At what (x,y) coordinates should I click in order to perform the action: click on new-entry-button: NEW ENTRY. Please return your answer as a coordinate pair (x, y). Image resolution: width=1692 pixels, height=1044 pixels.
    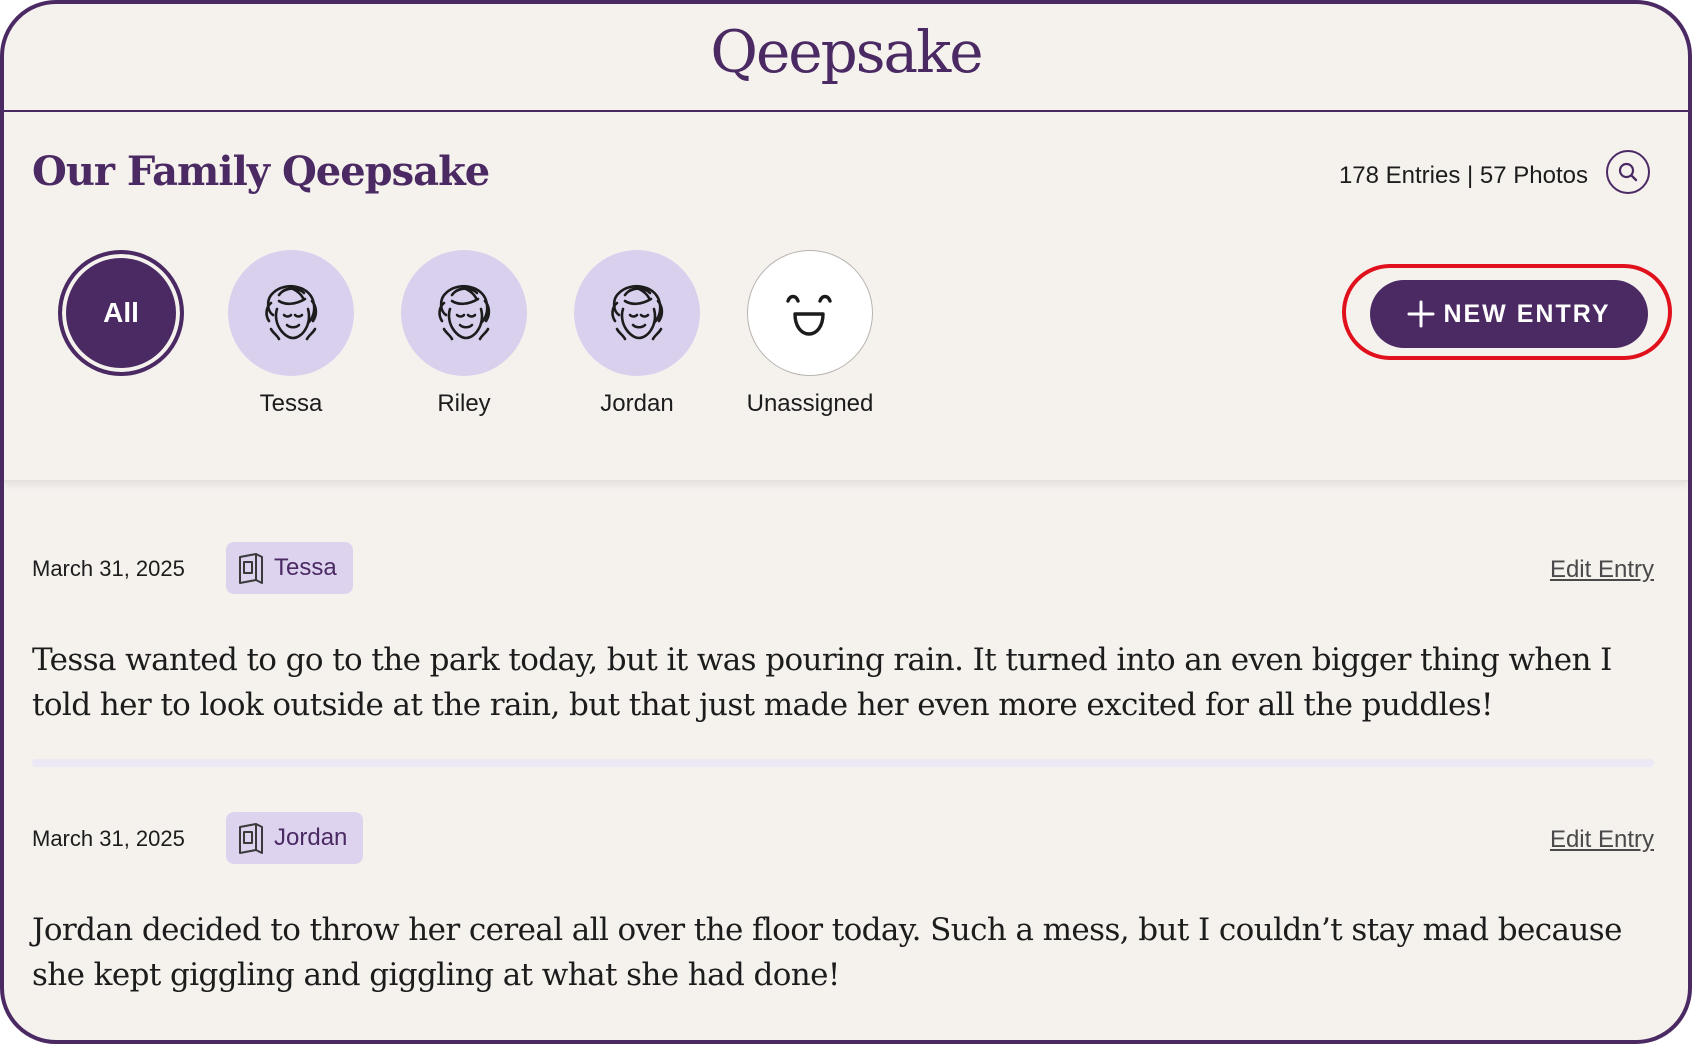
    Looking at the image, I should click on (1509, 314).